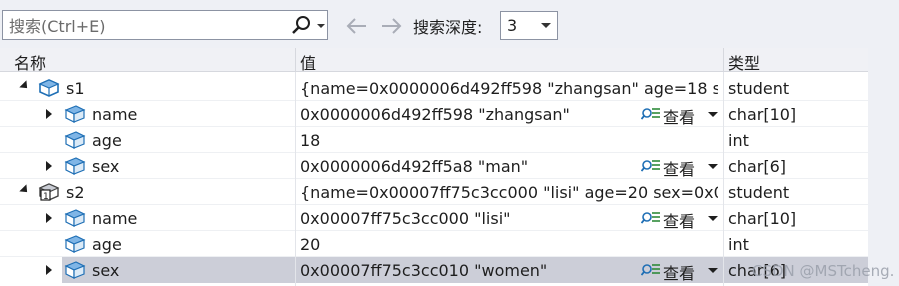  I want to click on row-value: 18, so click(509, 140).